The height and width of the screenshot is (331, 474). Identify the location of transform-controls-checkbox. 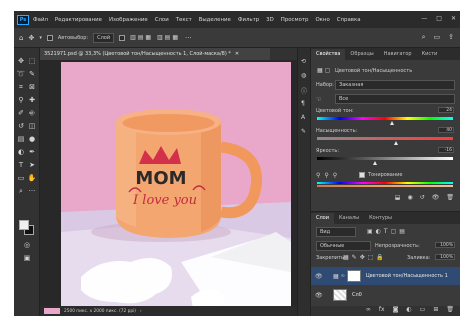
(122, 37).